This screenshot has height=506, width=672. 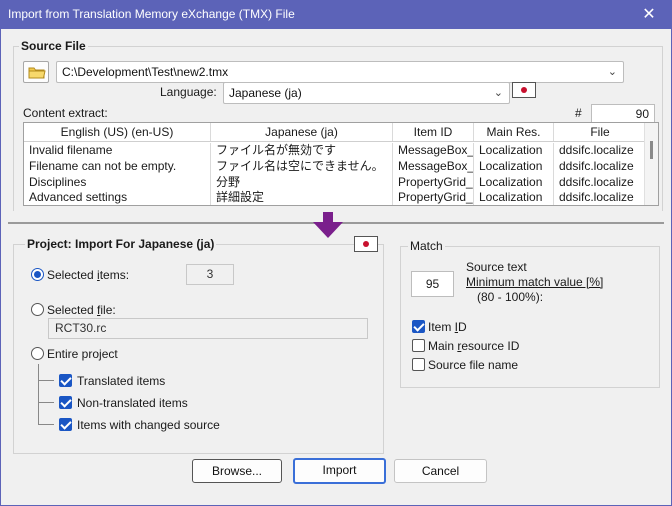 I want to click on project-legend: Project: Import For Japanese (ja), so click(x=121, y=244).